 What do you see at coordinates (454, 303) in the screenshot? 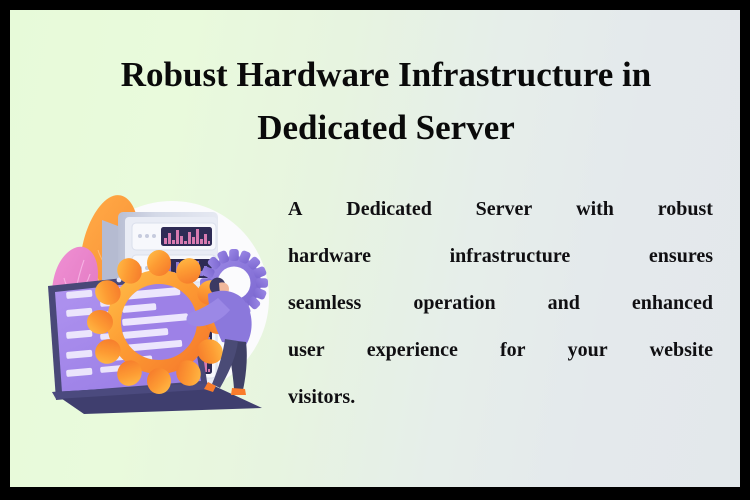
I see `body-word: operation` at bounding box center [454, 303].